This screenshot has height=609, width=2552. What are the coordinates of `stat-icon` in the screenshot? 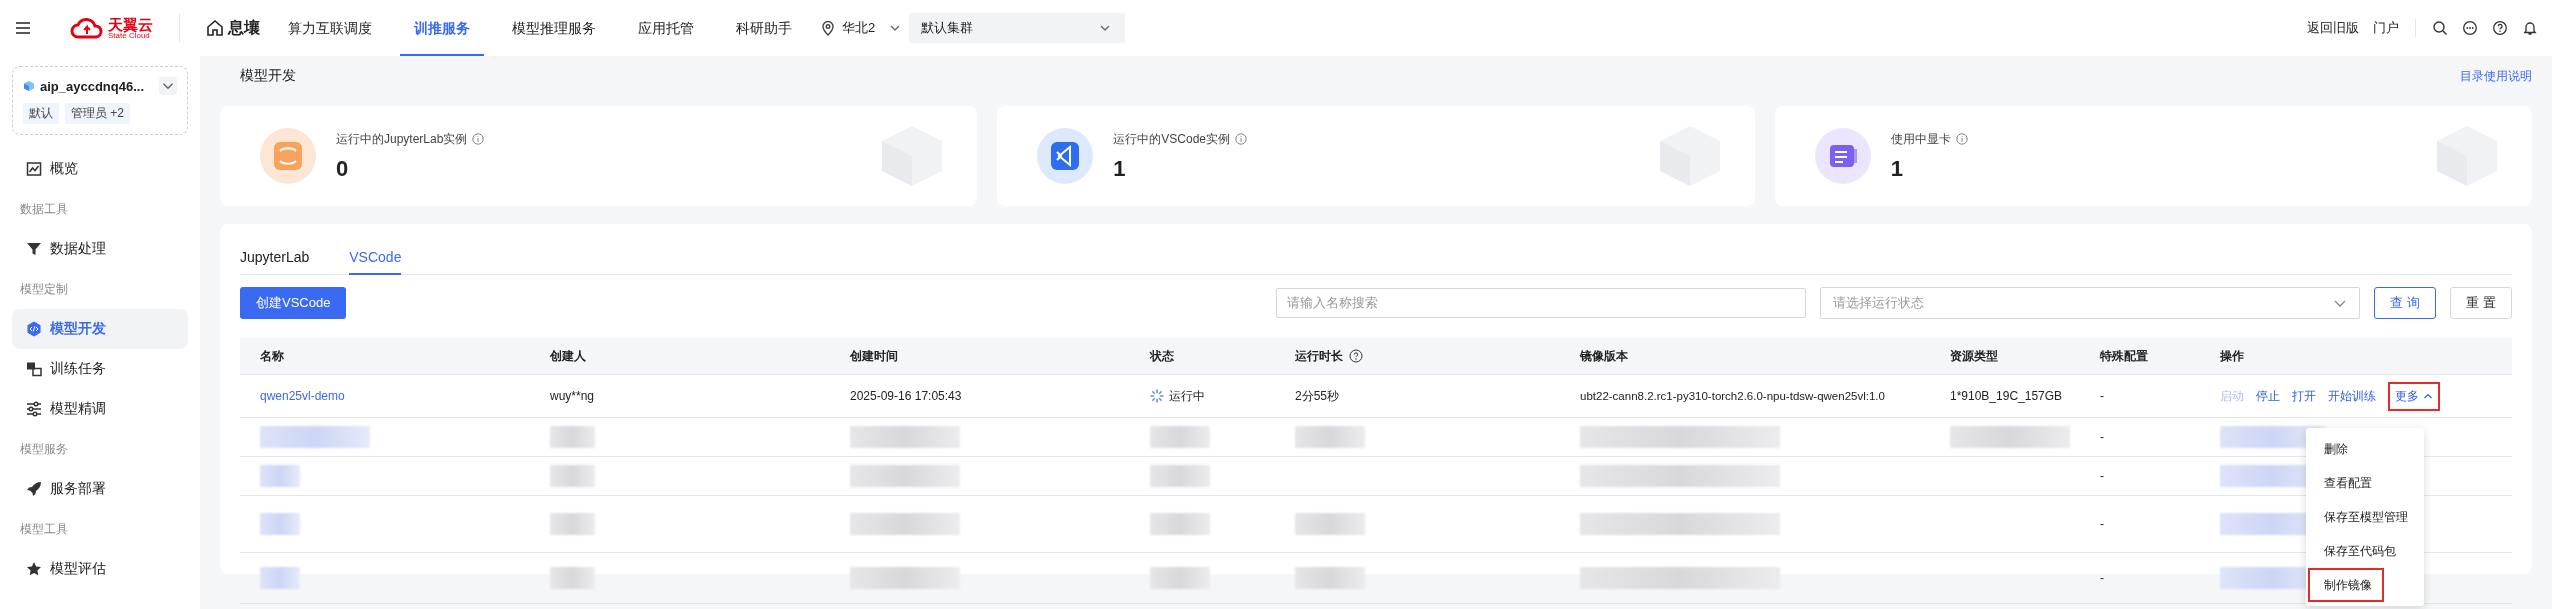 It's located at (288, 156).